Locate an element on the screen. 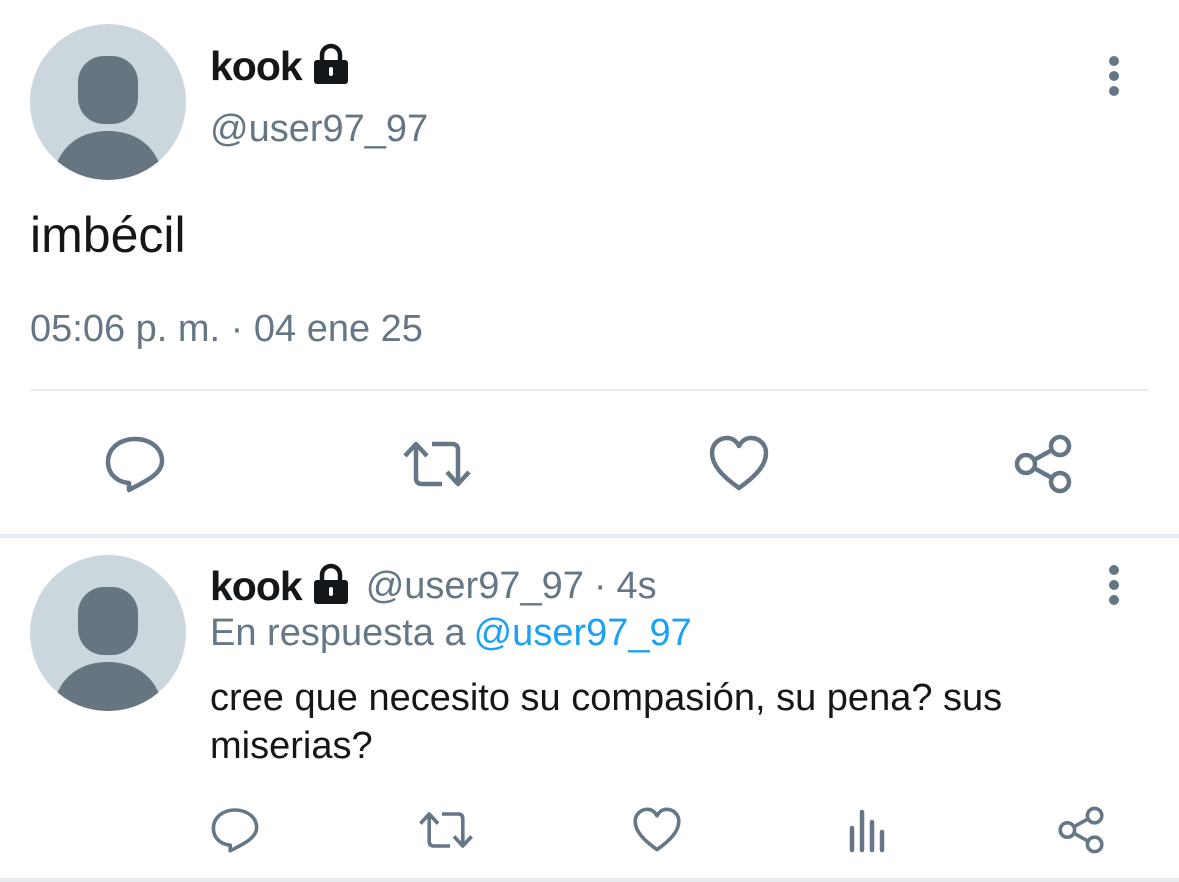  tweet-age: 4s is located at coordinates (636, 585).